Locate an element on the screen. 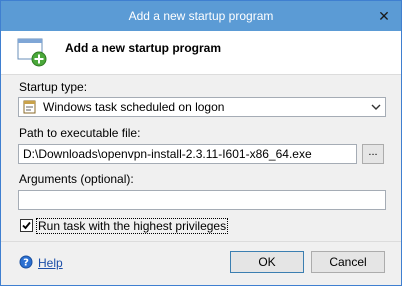  startup-type-value: Windows task scheduled on logon is located at coordinates (134, 107).